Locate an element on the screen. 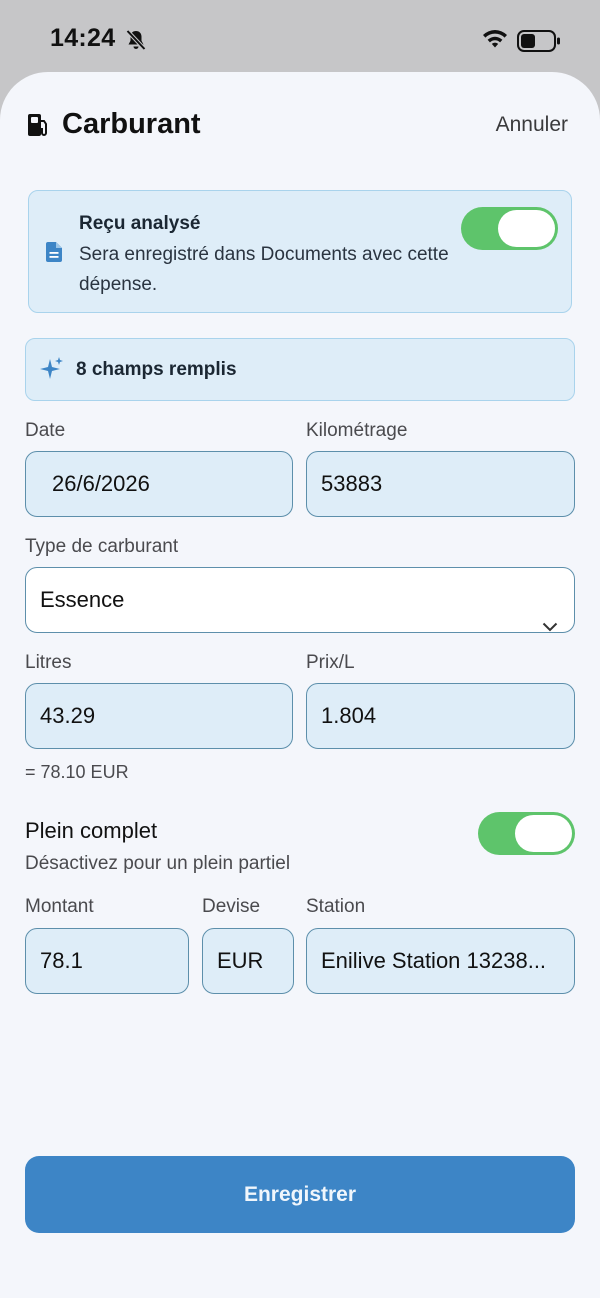 This screenshot has height=1298, width=600. liters-field: 43.29 is located at coordinates (159, 716).